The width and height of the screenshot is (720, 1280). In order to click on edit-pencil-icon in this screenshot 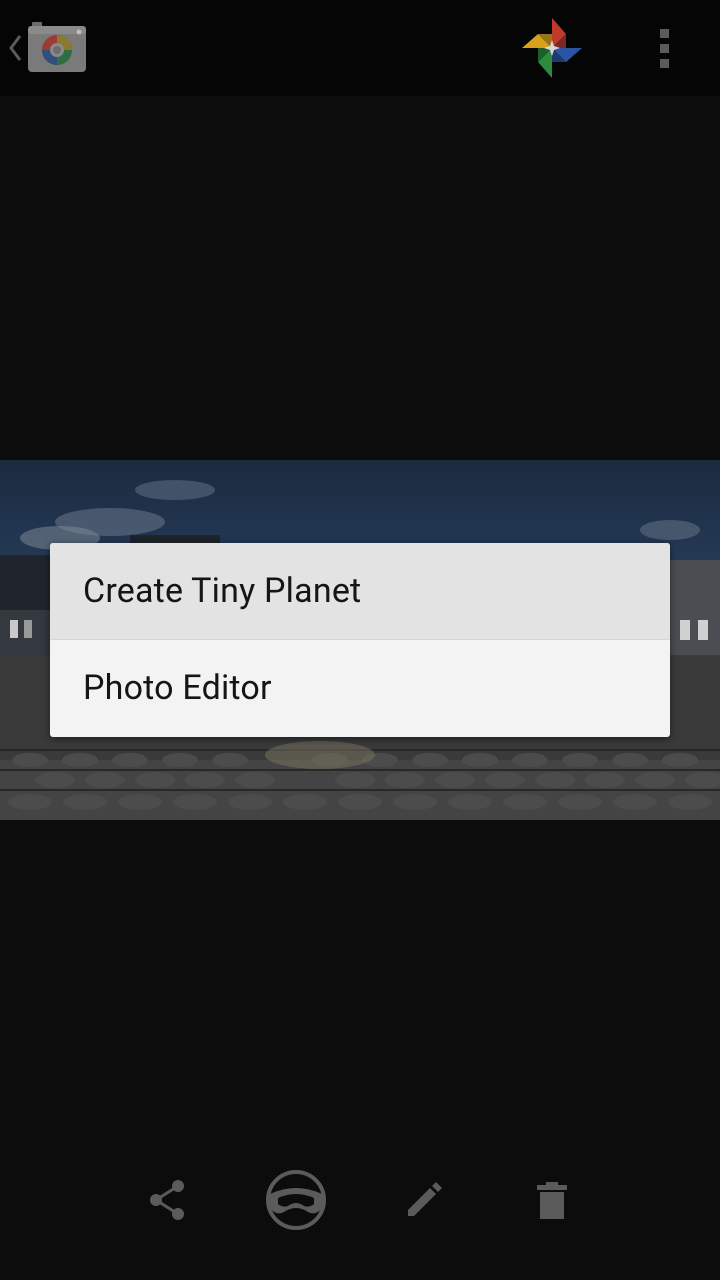, I will do `click(425, 1199)`.